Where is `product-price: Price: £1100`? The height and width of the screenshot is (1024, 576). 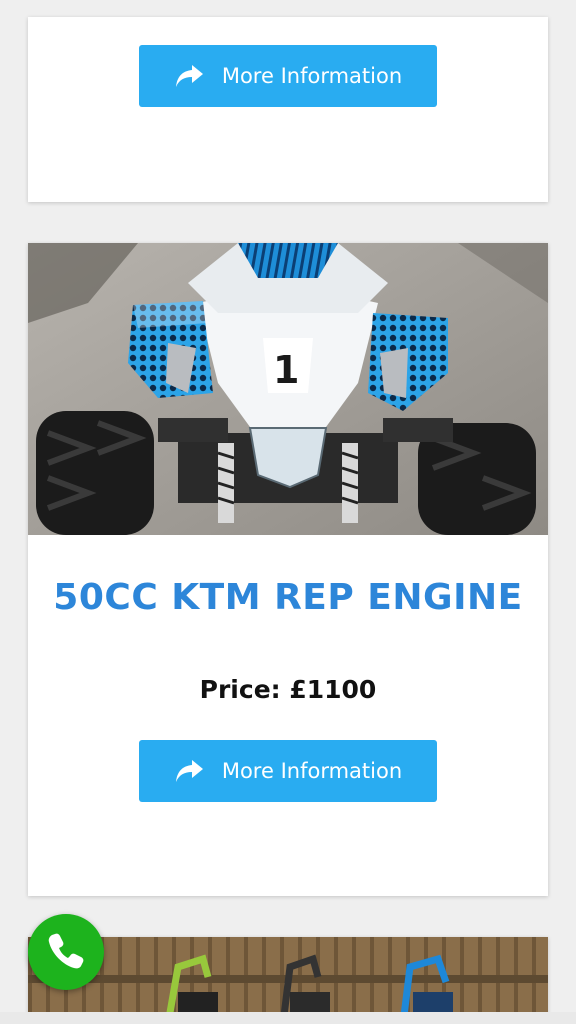
product-price: Price: £1100 is located at coordinates (288, 689).